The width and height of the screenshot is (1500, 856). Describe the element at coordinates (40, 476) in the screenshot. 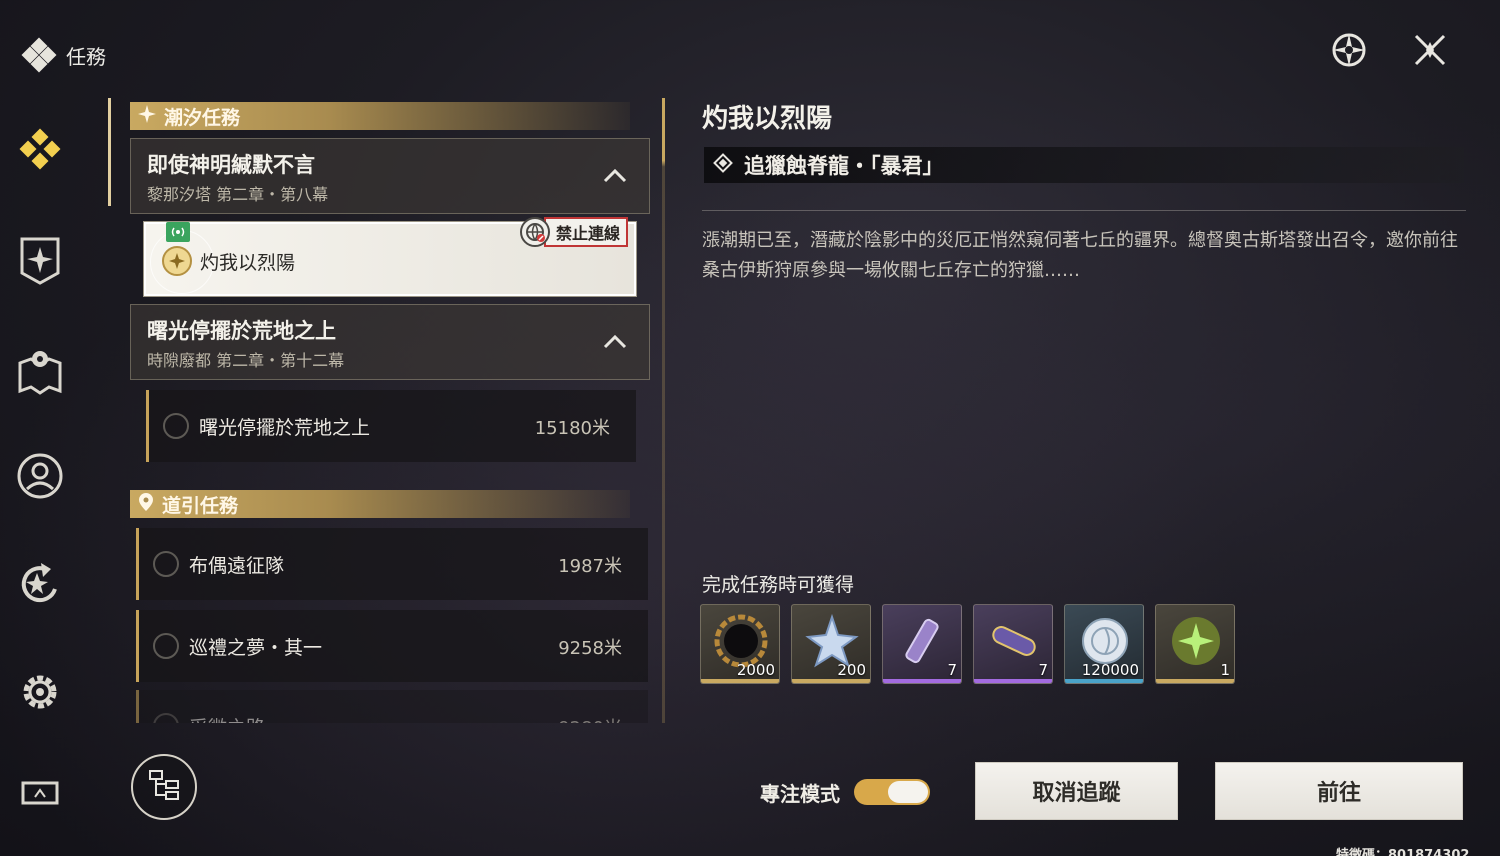

I see `nav-character-icon` at that location.